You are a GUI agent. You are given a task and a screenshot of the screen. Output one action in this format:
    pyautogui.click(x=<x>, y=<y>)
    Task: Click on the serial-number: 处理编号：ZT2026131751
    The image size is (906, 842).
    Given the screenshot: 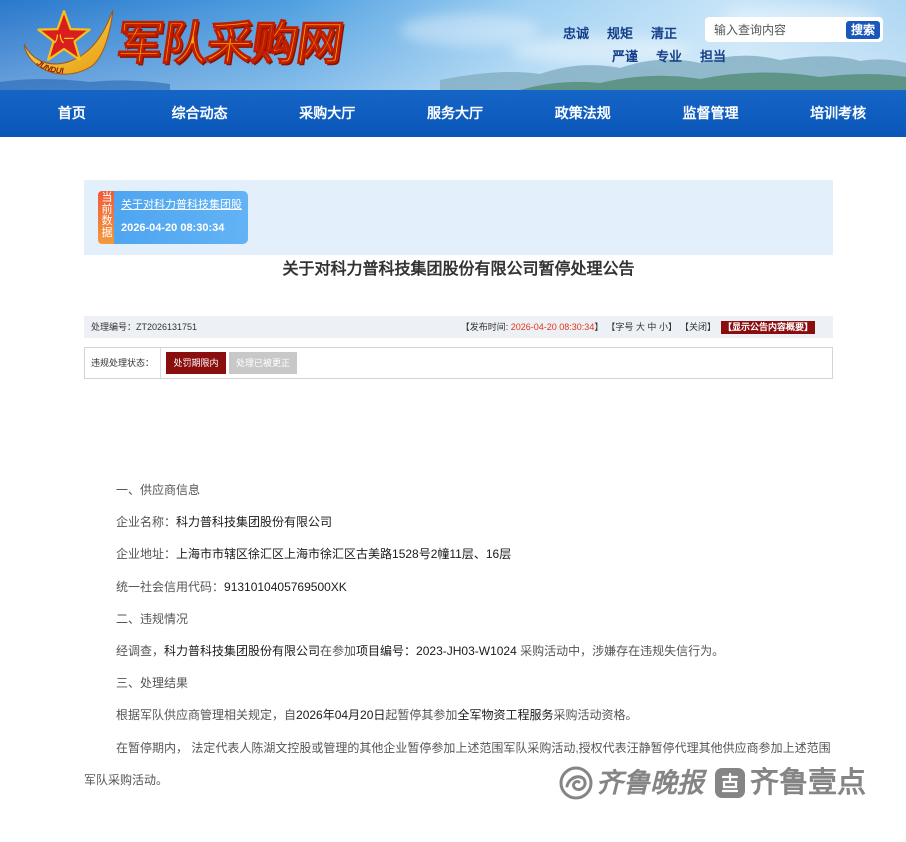 What is the action you would take?
    pyautogui.click(x=144, y=327)
    